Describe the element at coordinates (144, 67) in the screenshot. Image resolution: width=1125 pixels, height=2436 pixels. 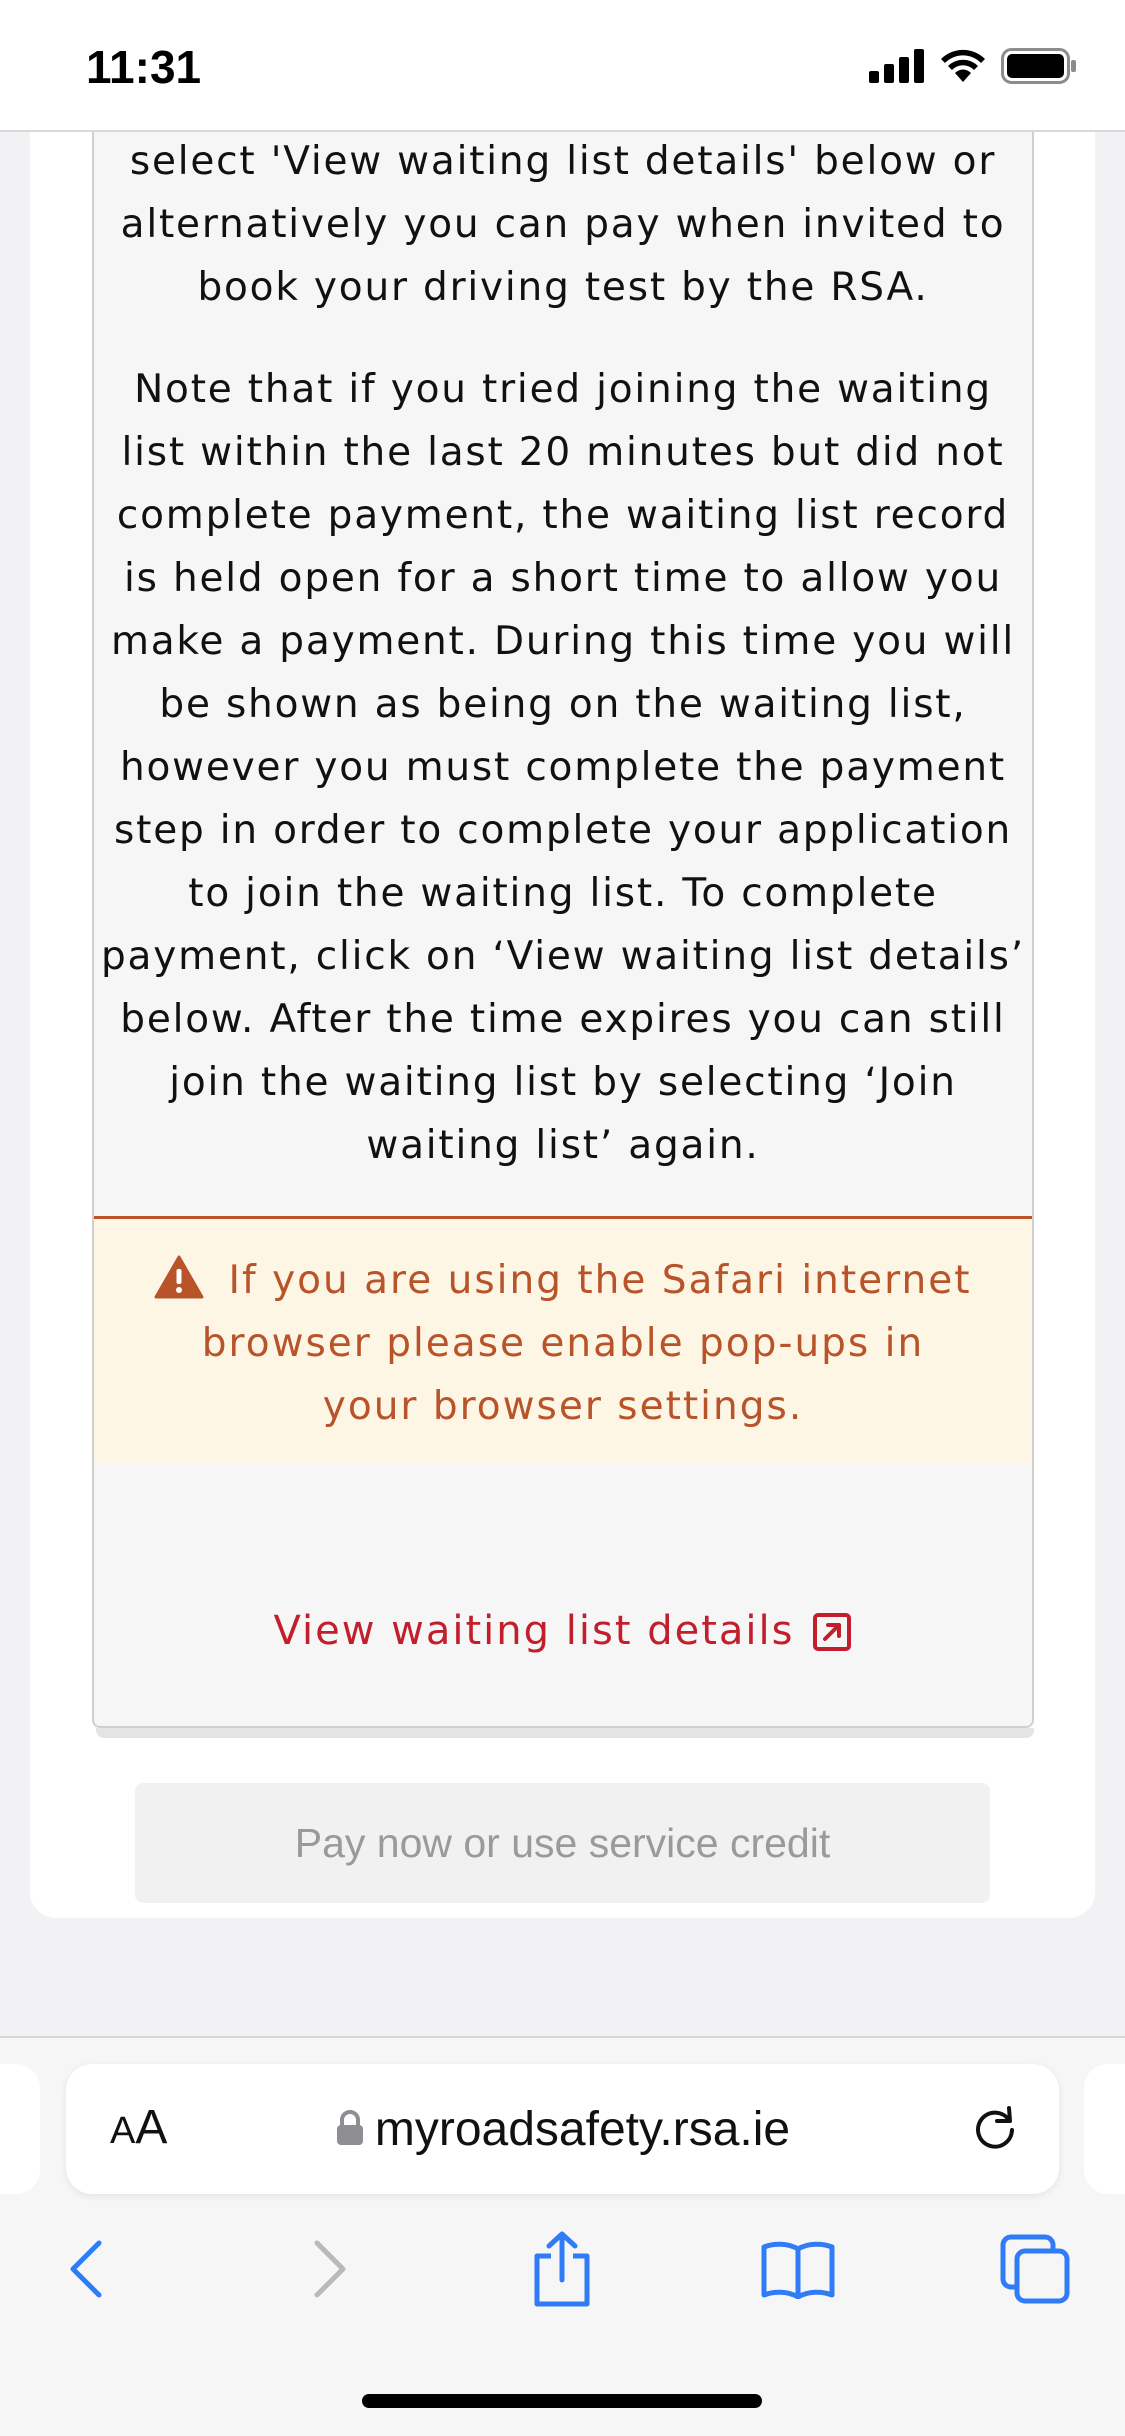
I see `status-time: 11:31` at that location.